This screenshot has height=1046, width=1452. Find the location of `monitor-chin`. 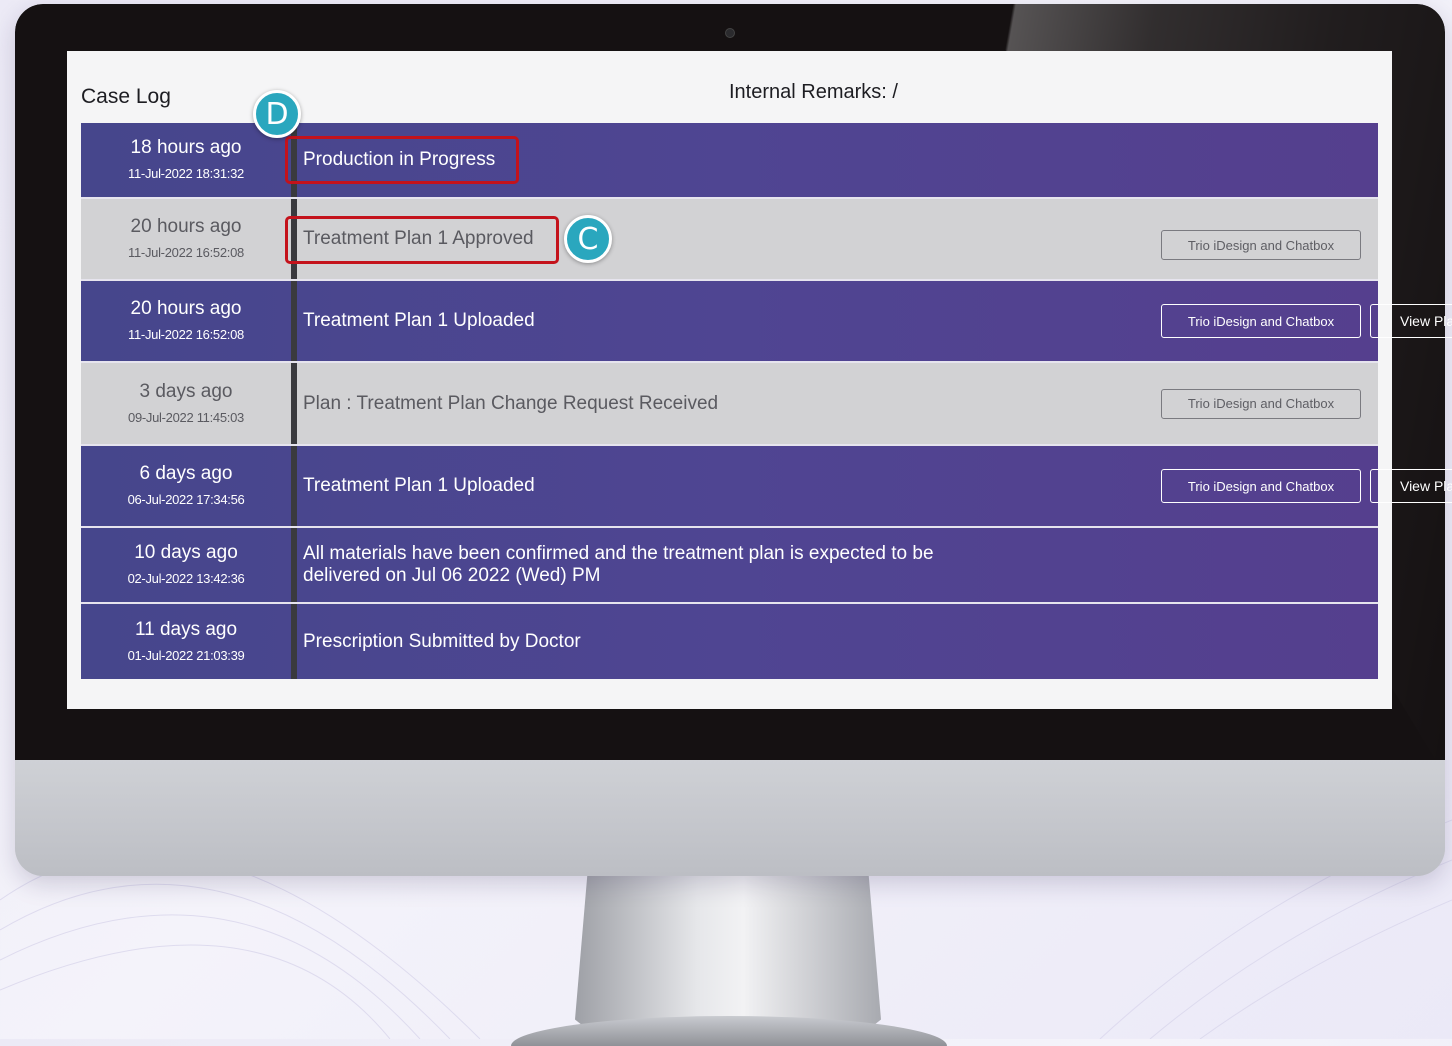

monitor-chin is located at coordinates (730, 818).